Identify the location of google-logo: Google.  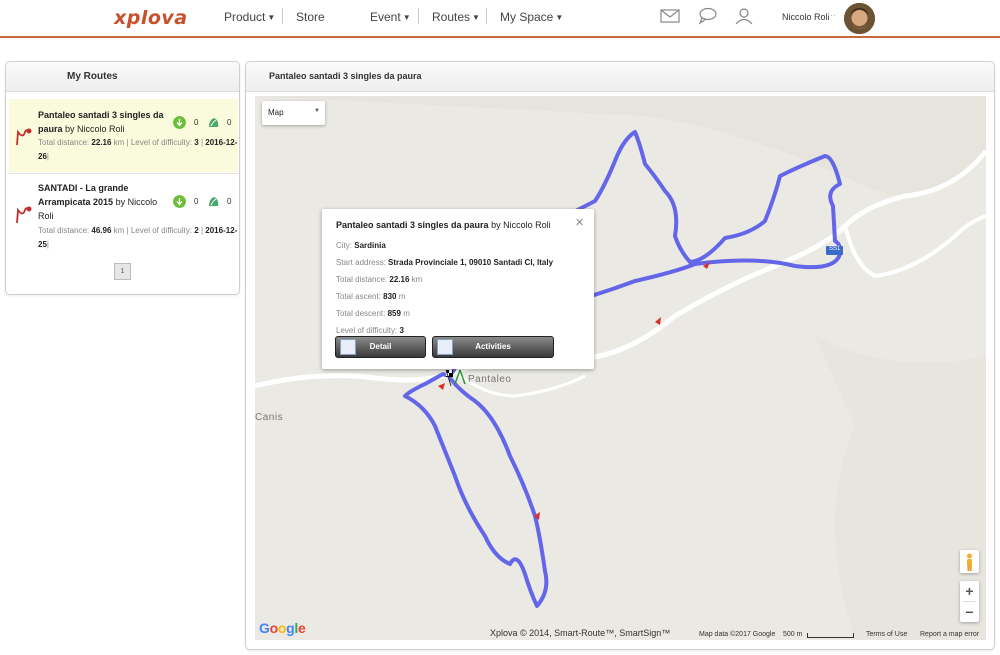
(282, 628).